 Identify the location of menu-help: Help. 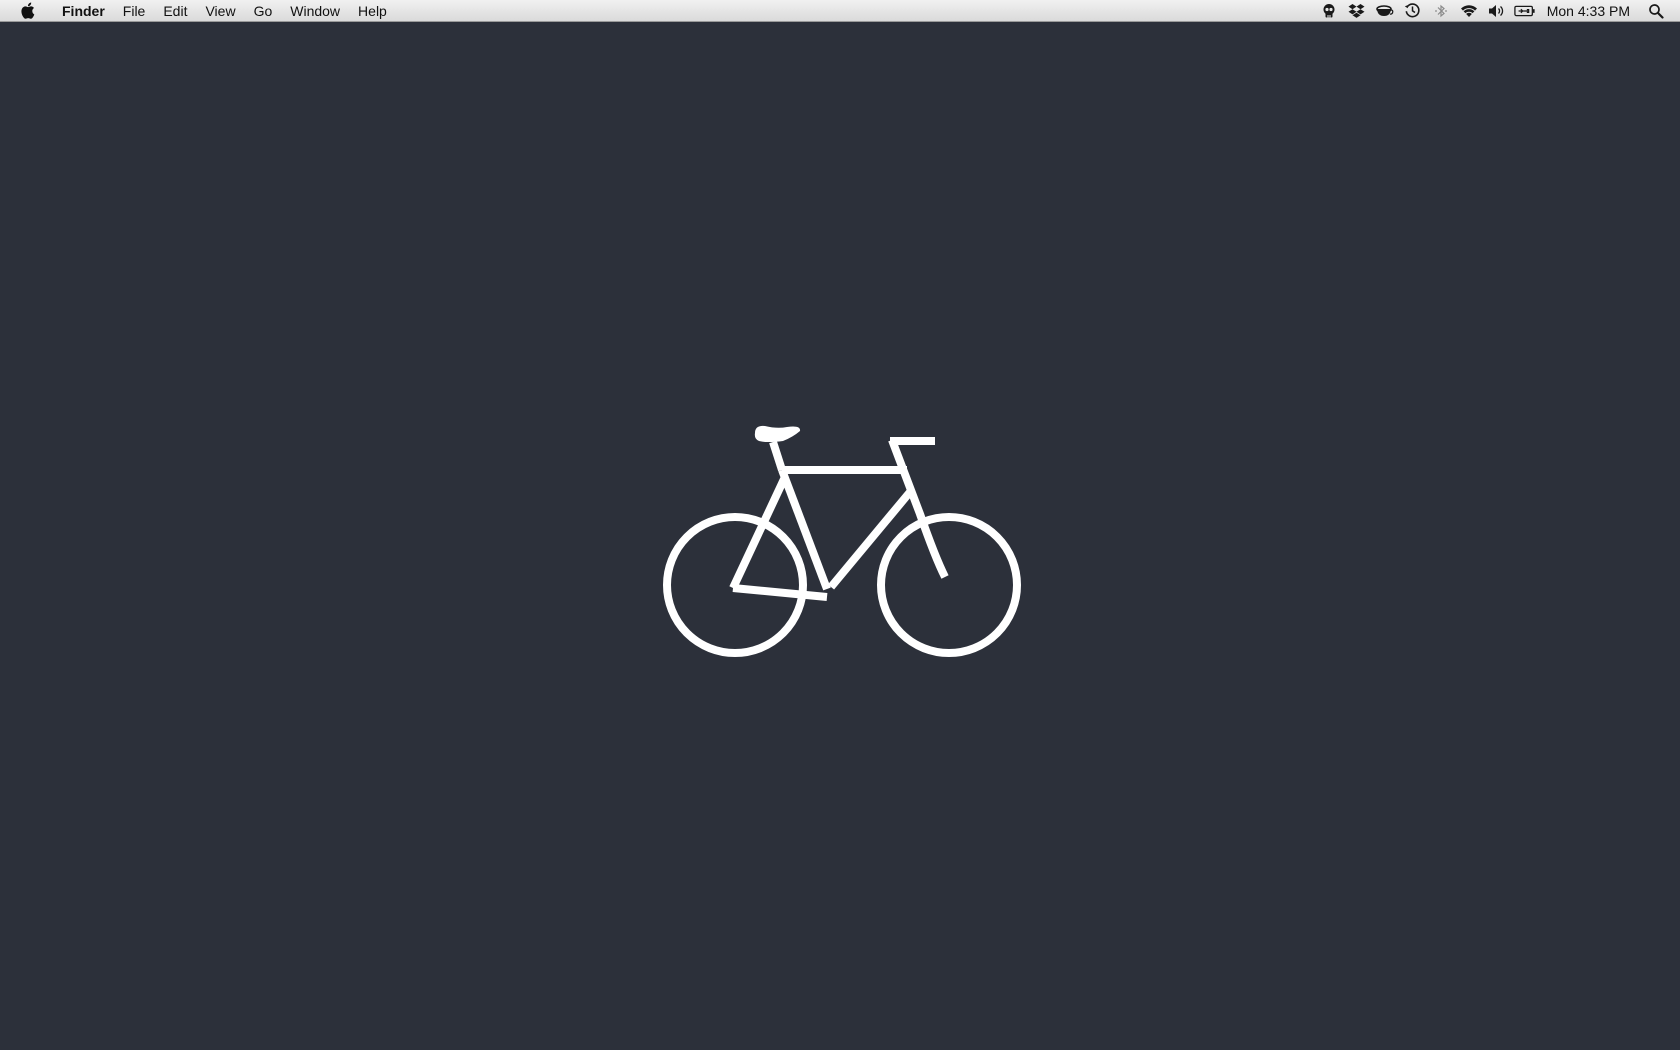
(372, 11).